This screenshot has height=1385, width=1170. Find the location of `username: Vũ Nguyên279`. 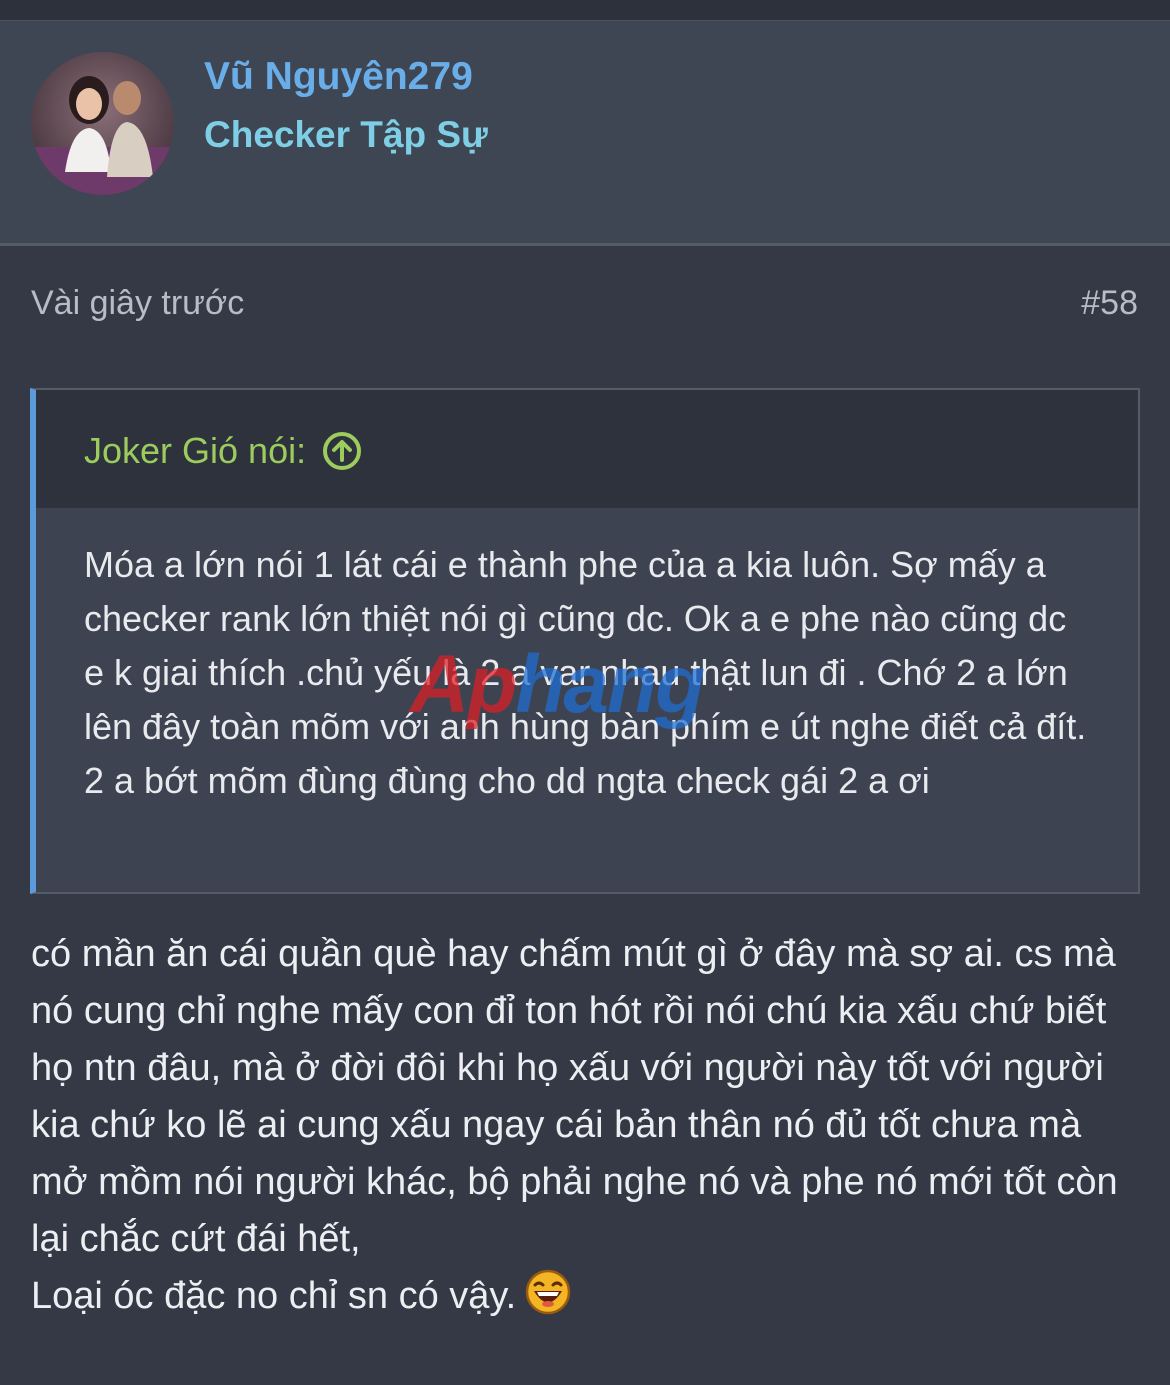

username: Vũ Nguyên279 is located at coordinates (338, 77).